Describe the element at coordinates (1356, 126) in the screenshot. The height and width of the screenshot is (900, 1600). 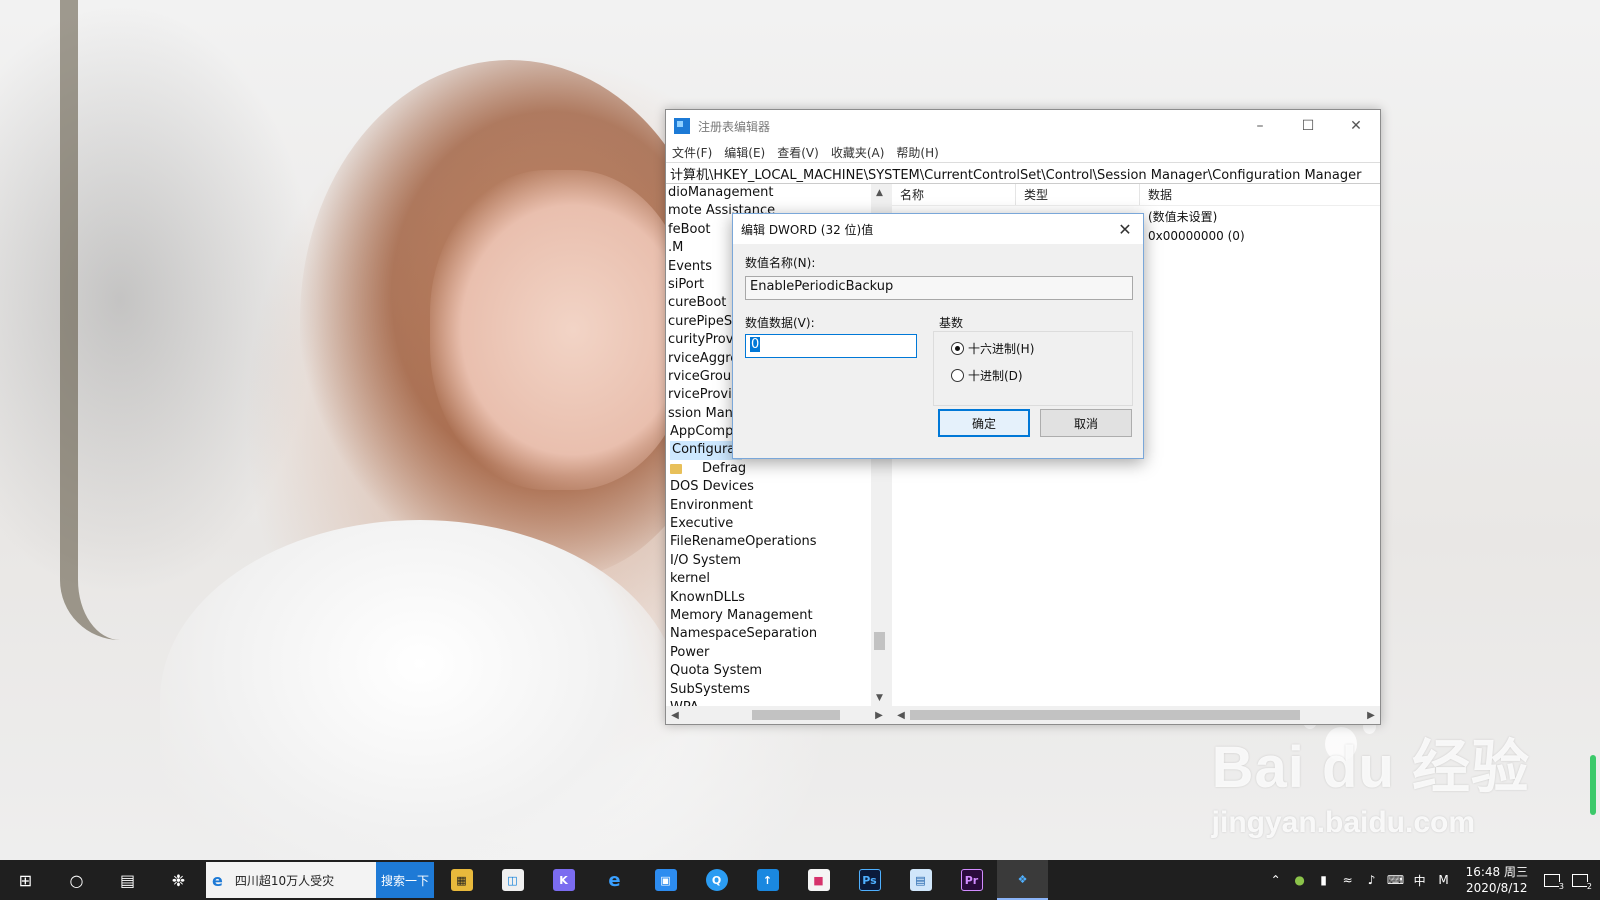
I see `close-button: ✕` at that location.